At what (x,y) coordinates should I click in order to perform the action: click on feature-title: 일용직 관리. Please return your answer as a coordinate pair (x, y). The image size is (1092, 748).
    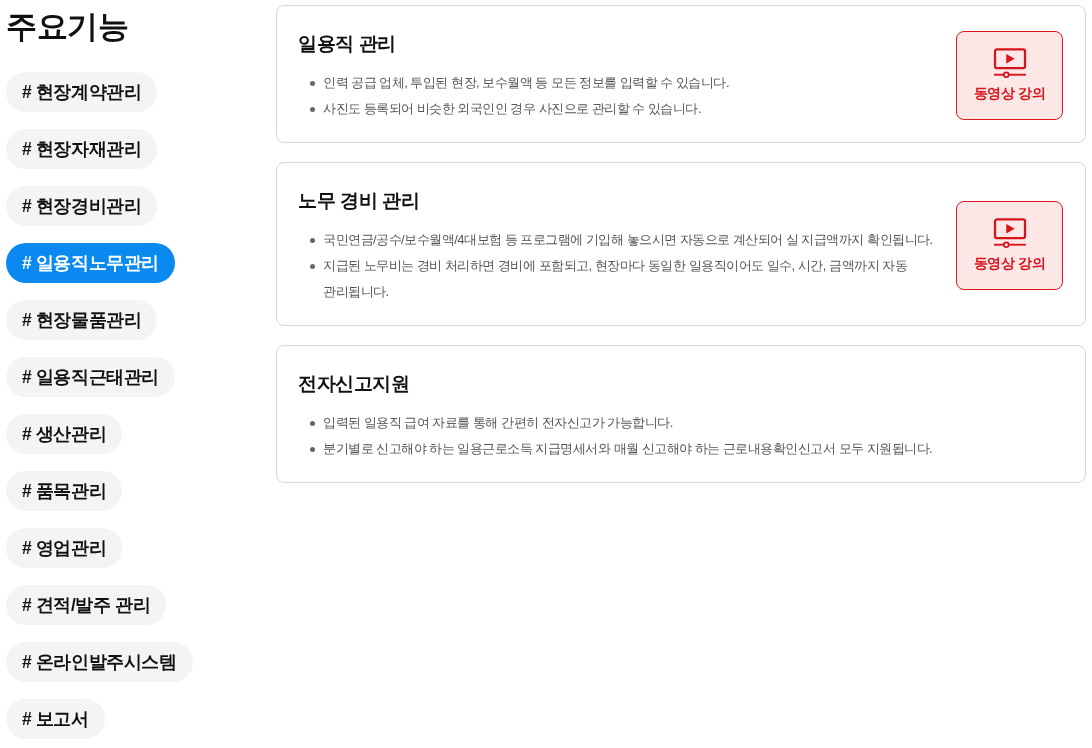
    Looking at the image, I should click on (347, 44).